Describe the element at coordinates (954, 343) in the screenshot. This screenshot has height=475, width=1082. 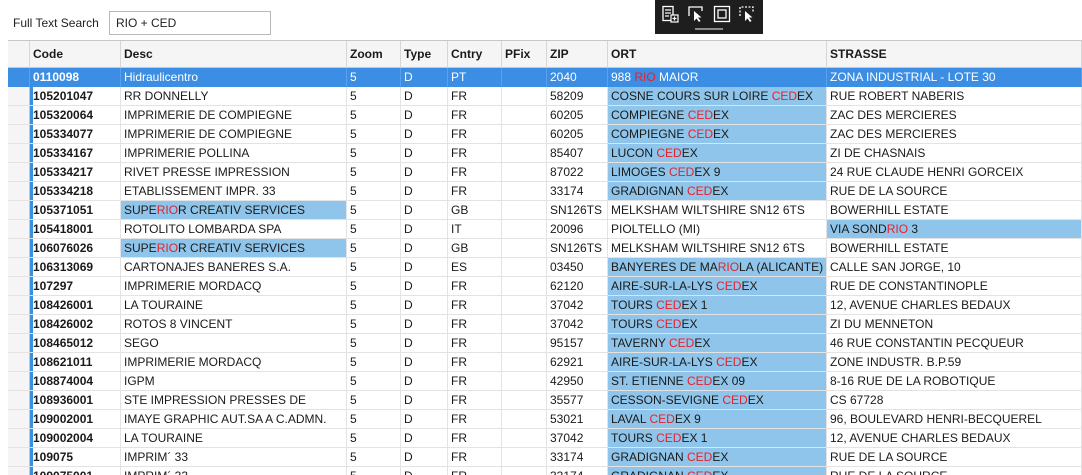
I see `cell-strasse: 46 RUE CONSTANTIN PECQUEUR` at that location.